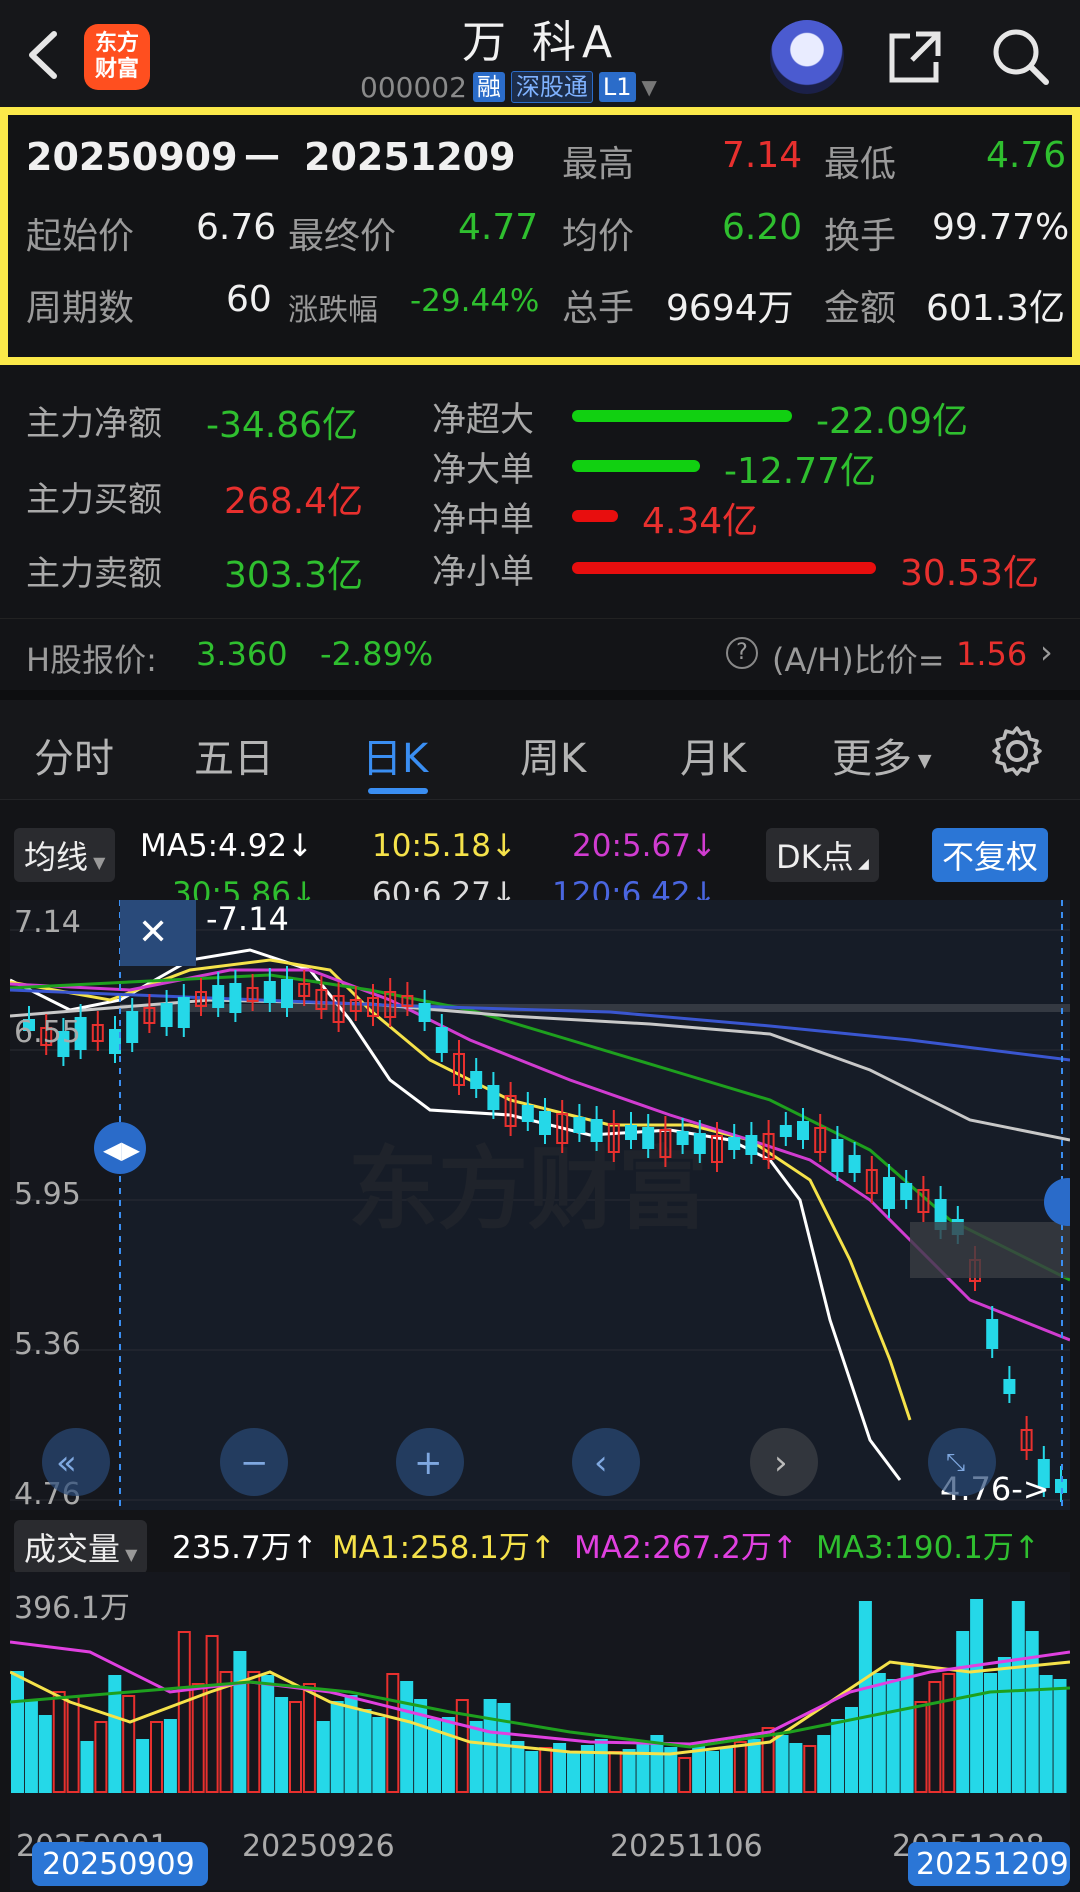 The width and height of the screenshot is (1080, 1892). I want to click on ma20-value: 20:5.67↓, so click(644, 846).